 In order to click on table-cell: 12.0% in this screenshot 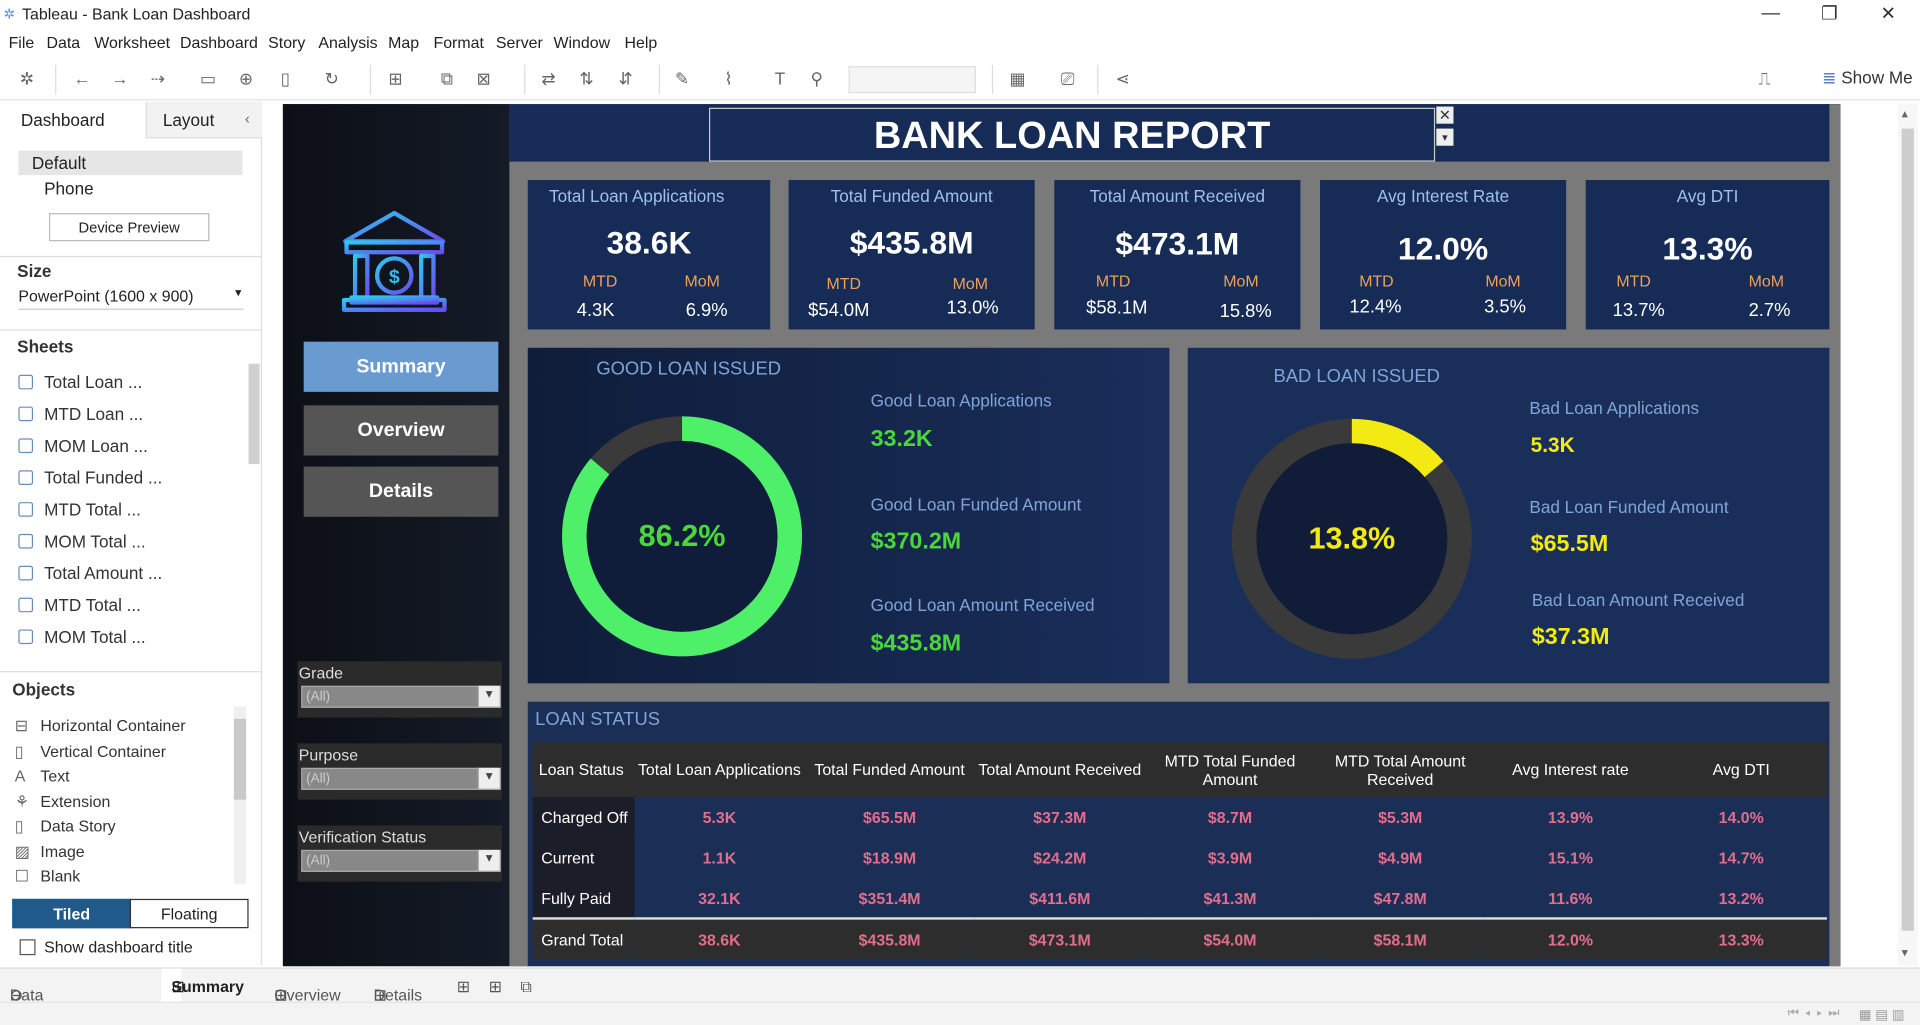, I will do `click(1570, 938)`.